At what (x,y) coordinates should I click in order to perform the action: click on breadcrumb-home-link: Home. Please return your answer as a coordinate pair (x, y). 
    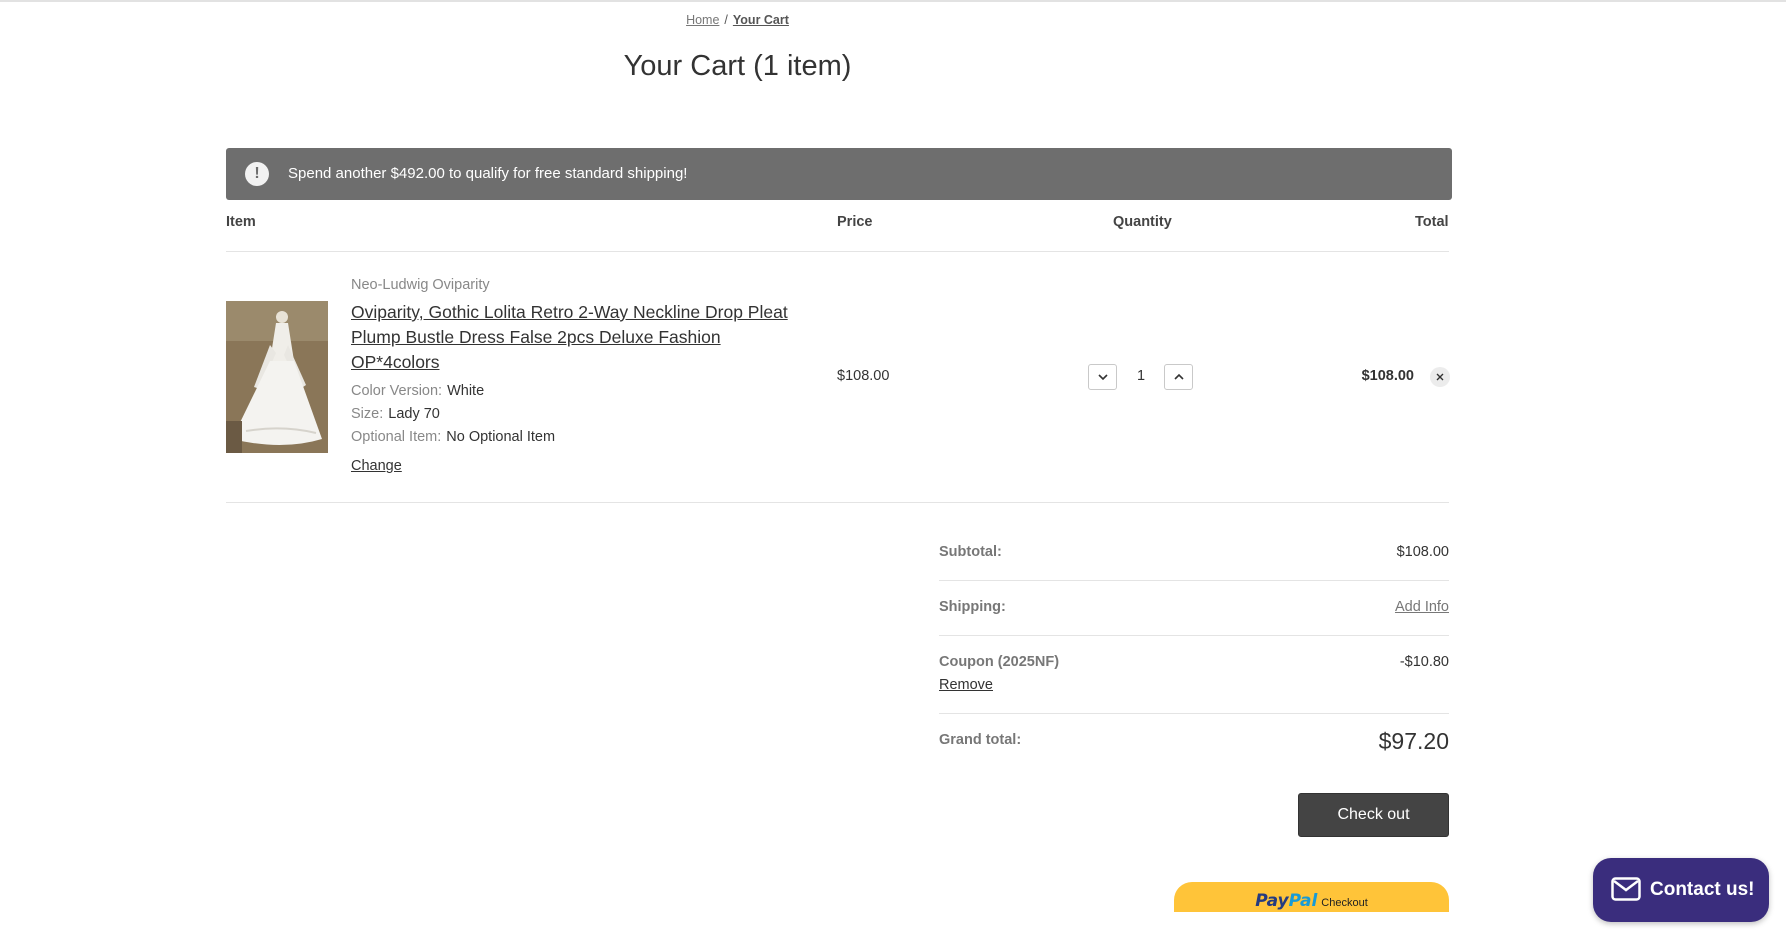
    Looking at the image, I should click on (702, 20).